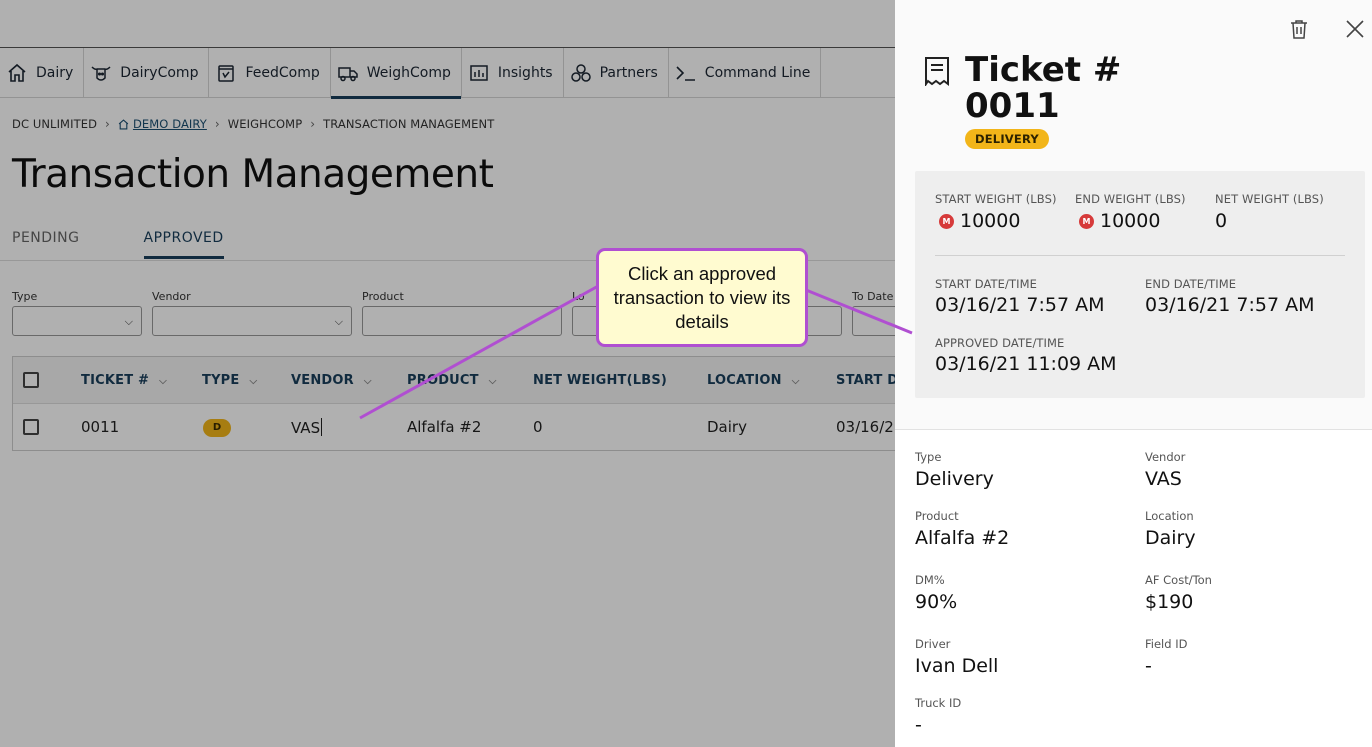  I want to click on truck-id-value: -, so click(918, 725).